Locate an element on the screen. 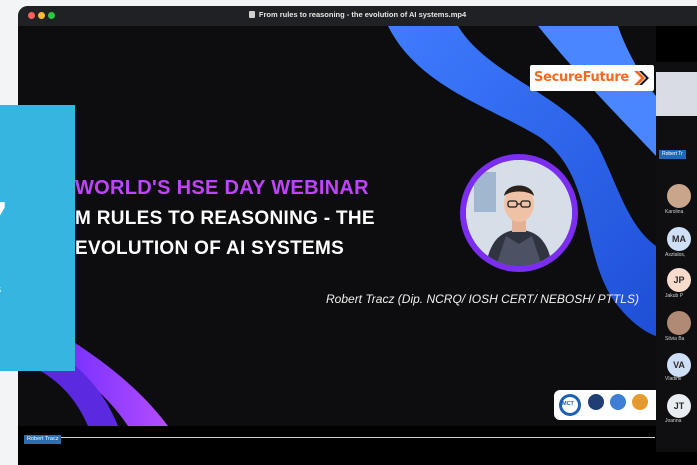  presenter-name-tag: Robert Tracz is located at coordinates (43, 439).